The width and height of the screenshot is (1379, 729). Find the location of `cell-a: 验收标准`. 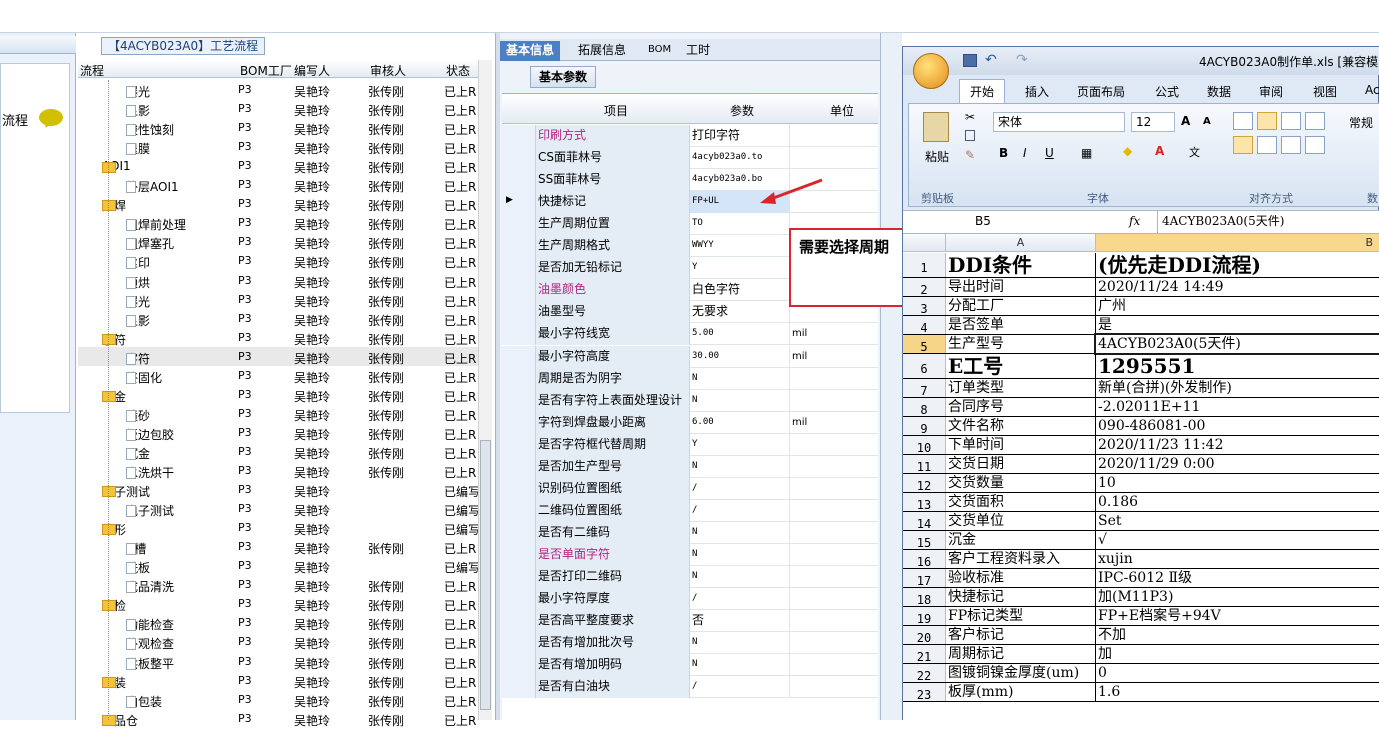

cell-a: 验收标准 is located at coordinates (1021, 578).